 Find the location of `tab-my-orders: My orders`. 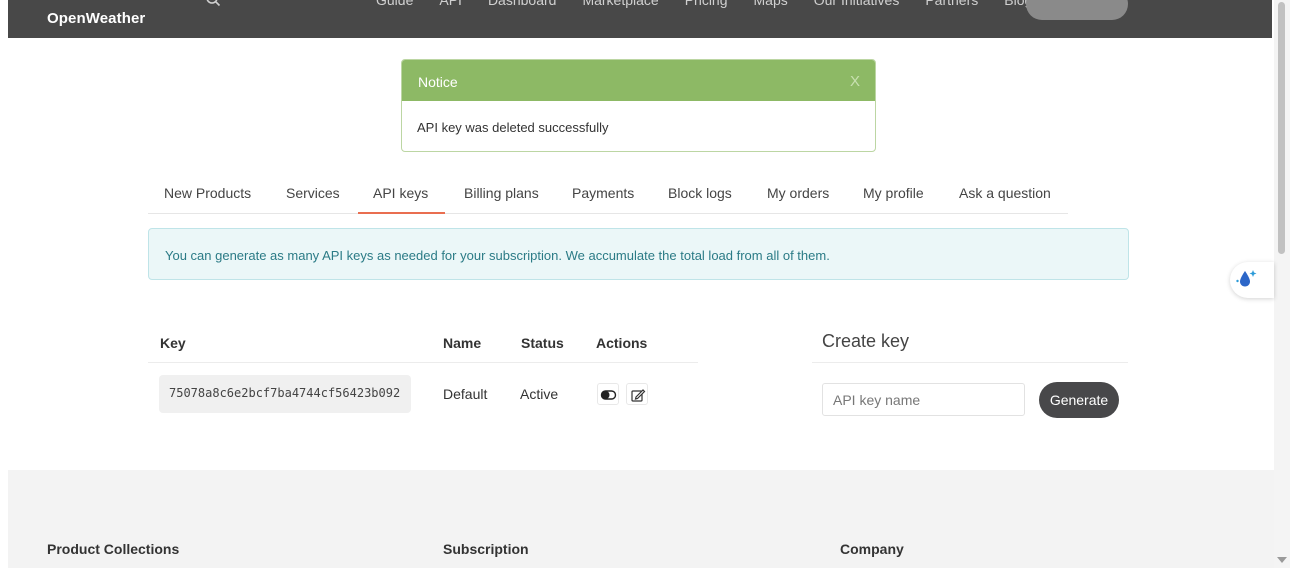

tab-my-orders: My orders is located at coordinates (798, 193).